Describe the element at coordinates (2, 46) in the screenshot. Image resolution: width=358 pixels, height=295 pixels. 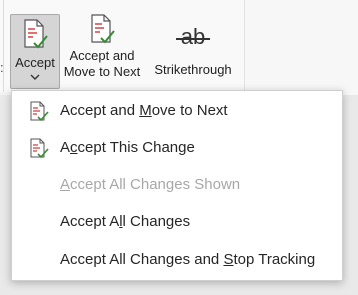
I see `group-separator` at that location.